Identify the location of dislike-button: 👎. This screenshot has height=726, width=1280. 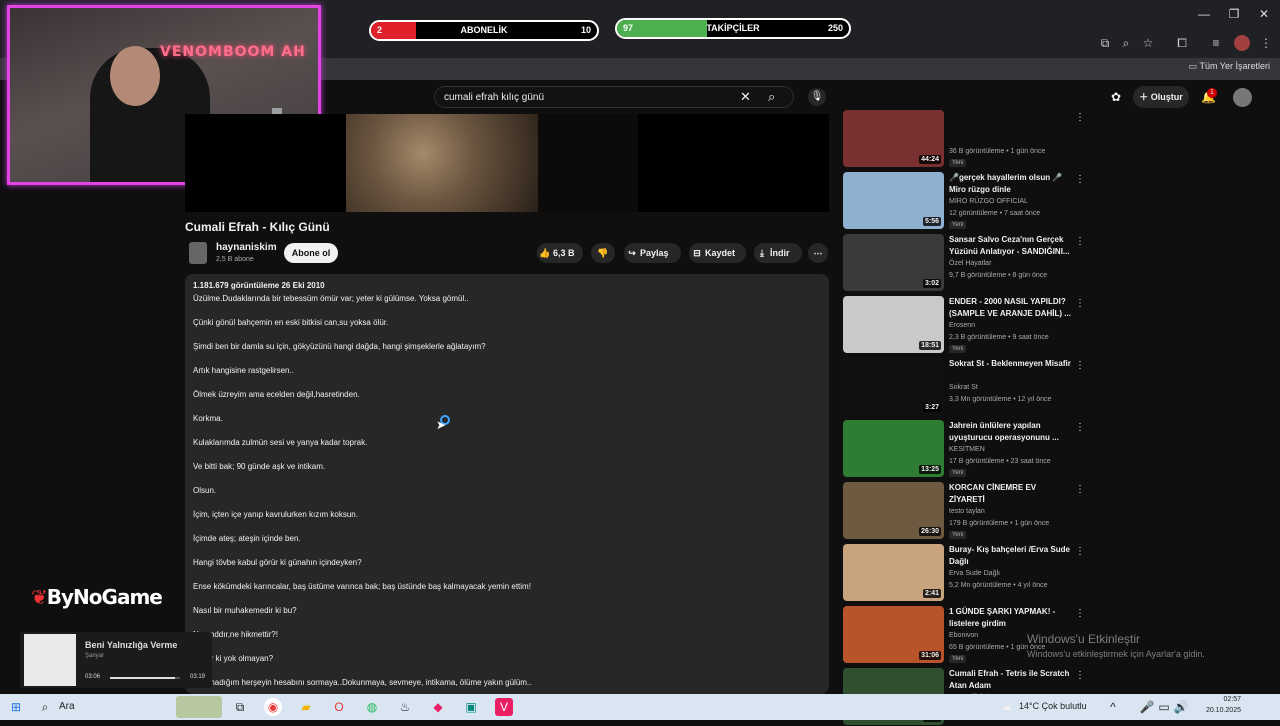
(603, 253).